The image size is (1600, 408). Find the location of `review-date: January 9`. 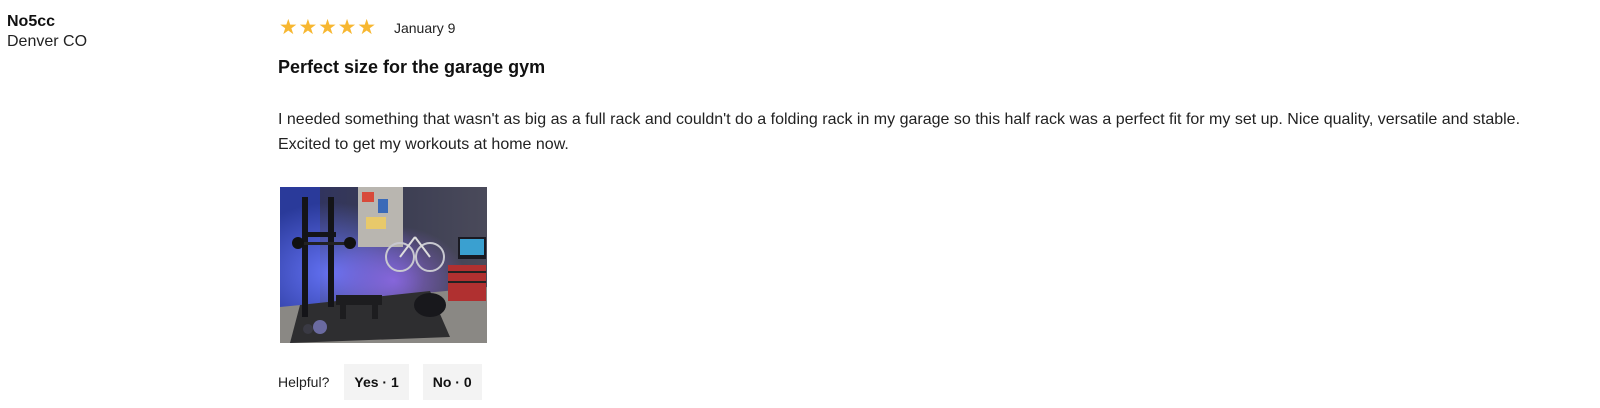

review-date: January 9 is located at coordinates (424, 28).